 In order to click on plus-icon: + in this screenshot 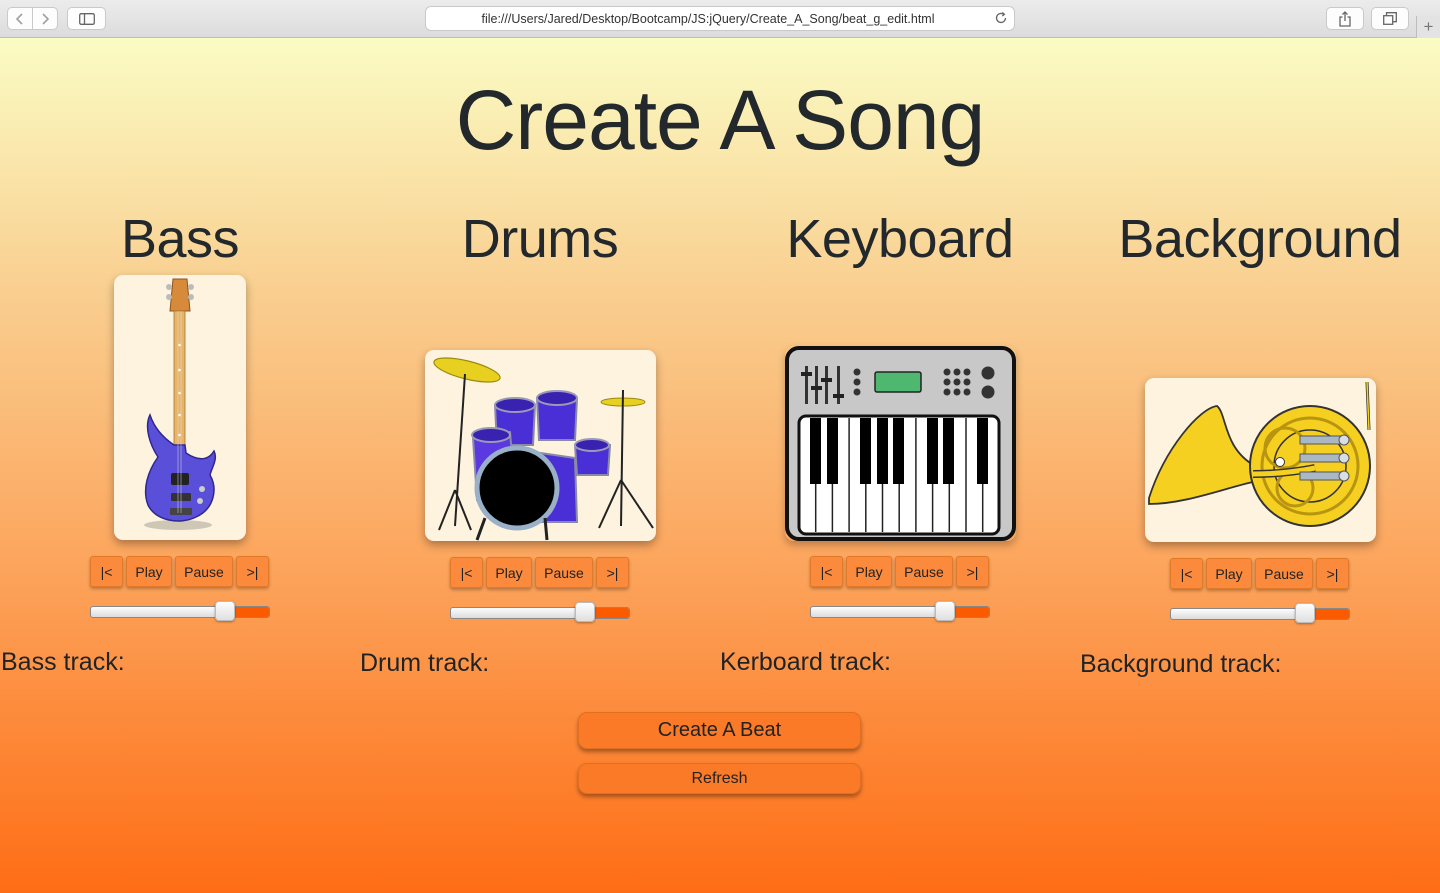, I will do `click(1428, 26)`.